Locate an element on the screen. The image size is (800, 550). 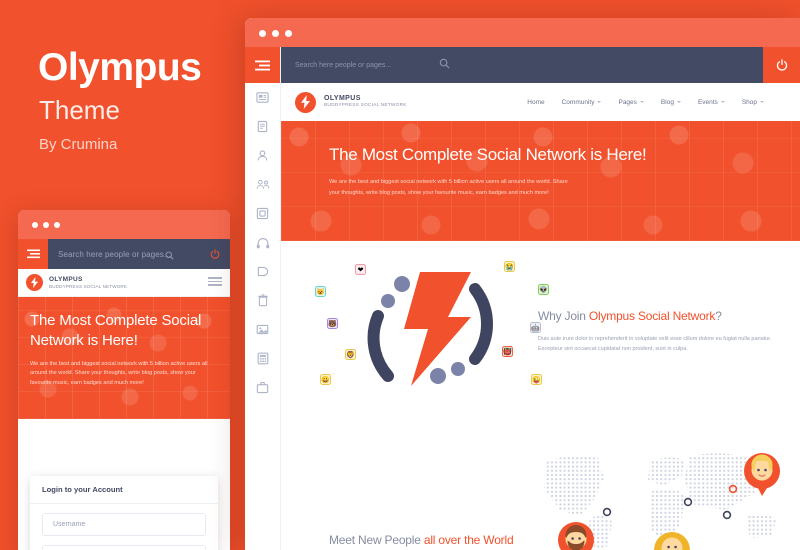
nav-label: Events is located at coordinates (707, 102).